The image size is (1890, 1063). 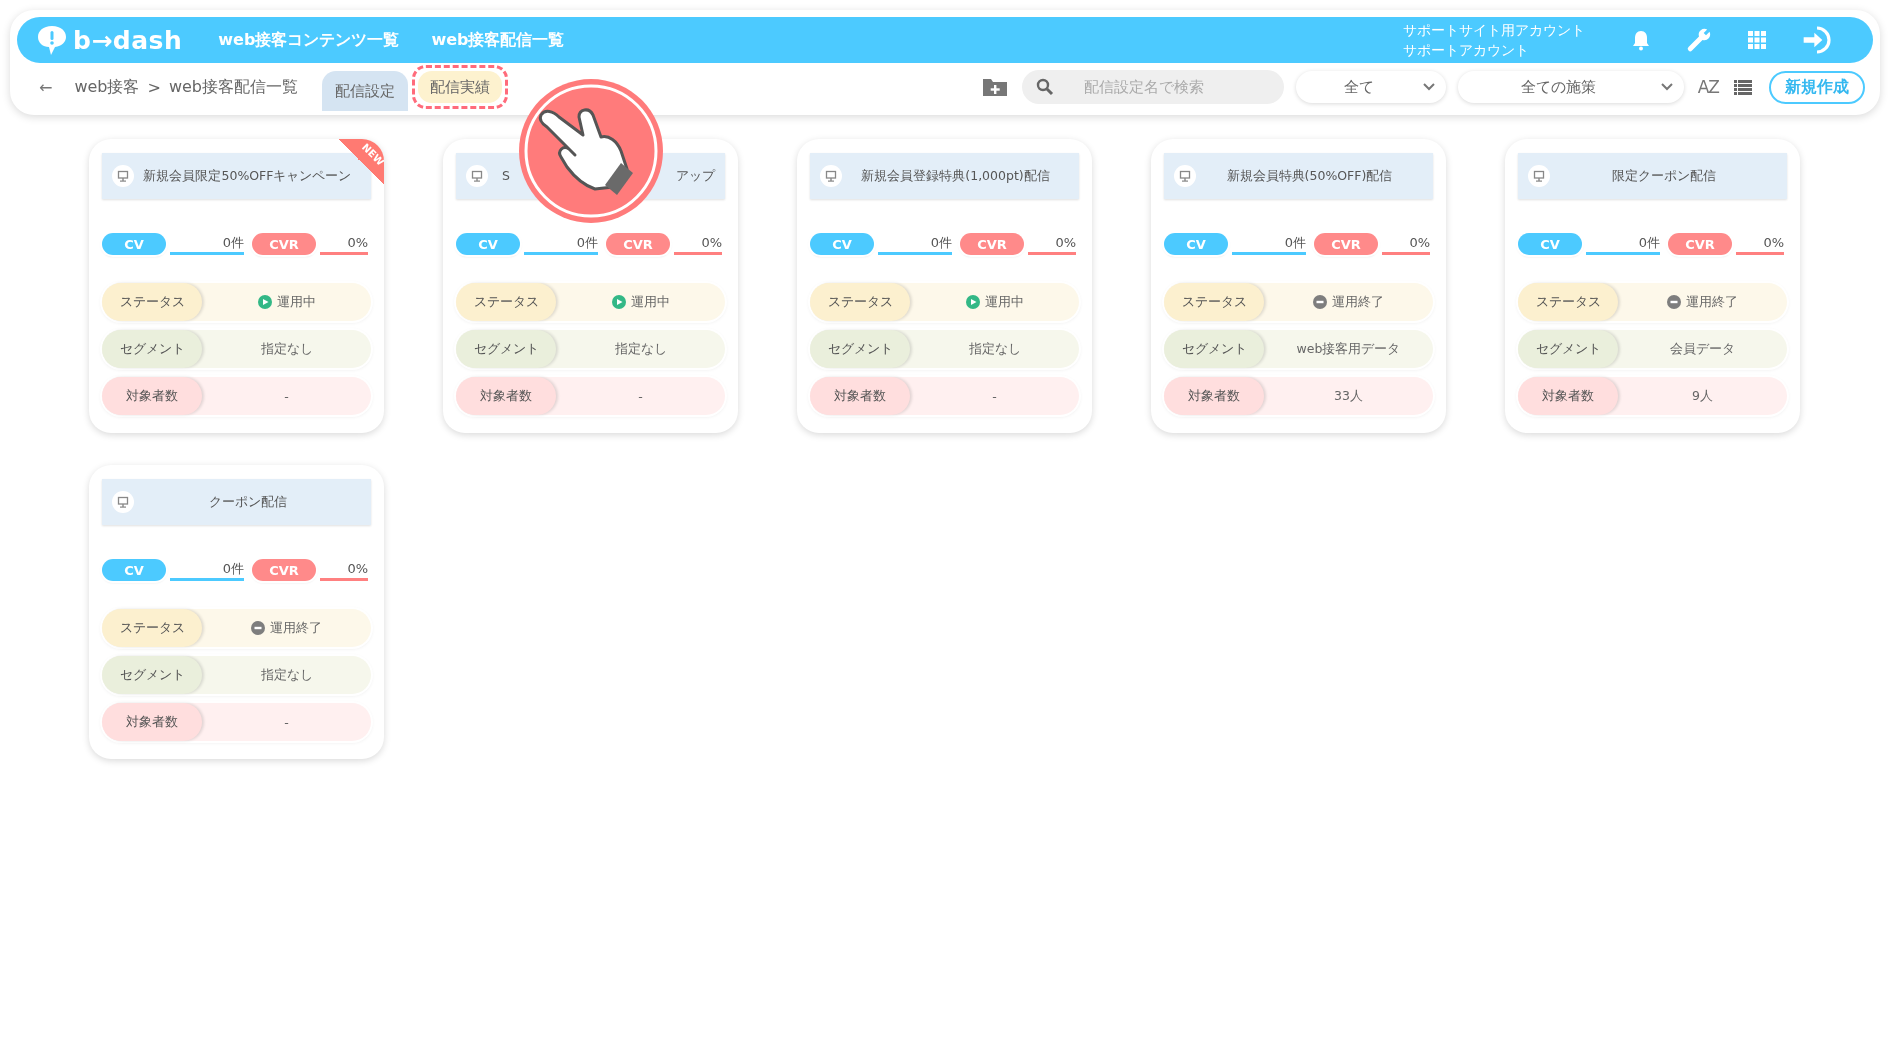 I want to click on filter-dropdown: 全ての施策, so click(x=1570, y=87).